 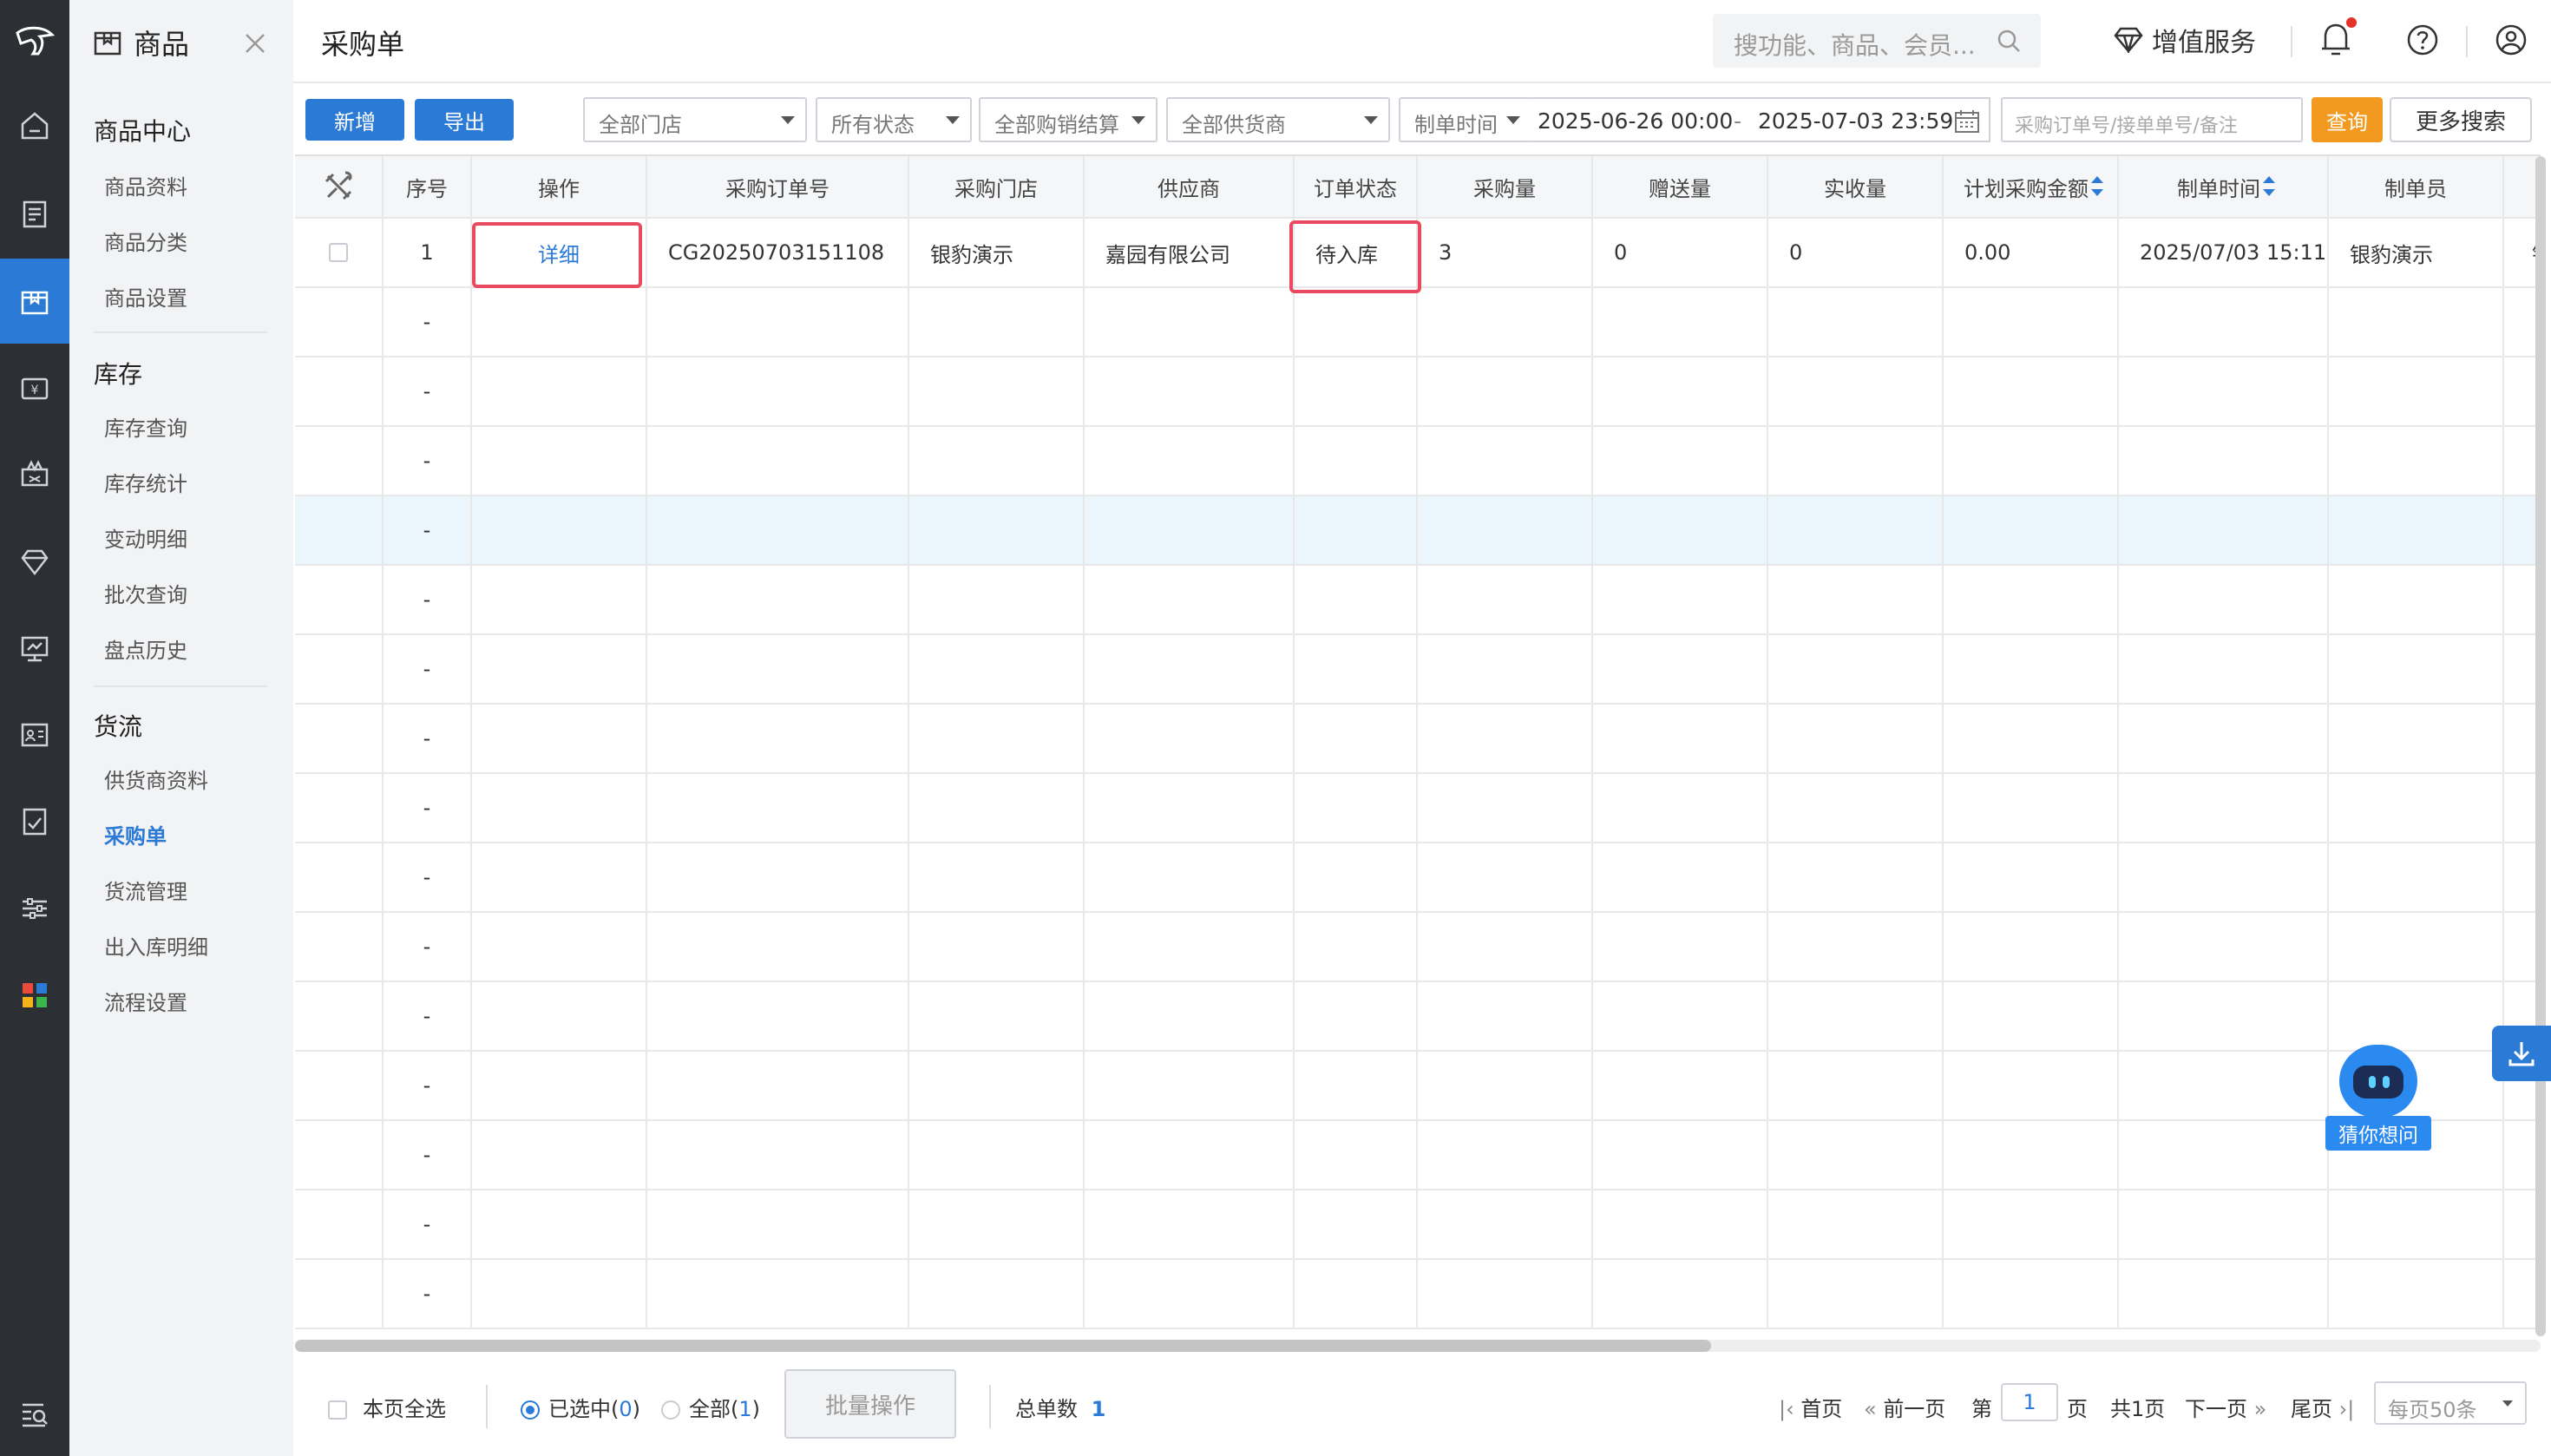 I want to click on sidebar-item-goods-category: 商品分类, so click(x=145, y=241).